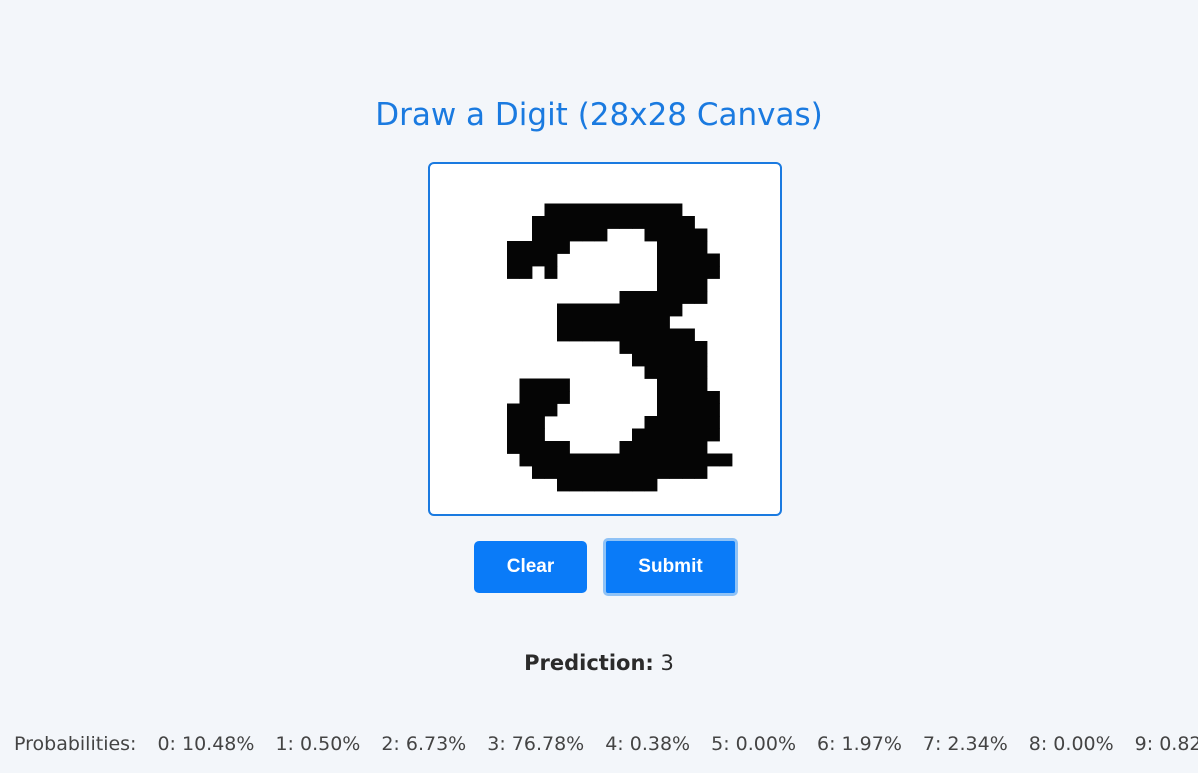  What do you see at coordinates (648, 744) in the screenshot?
I see `probability-item: 4: 0.38%` at bounding box center [648, 744].